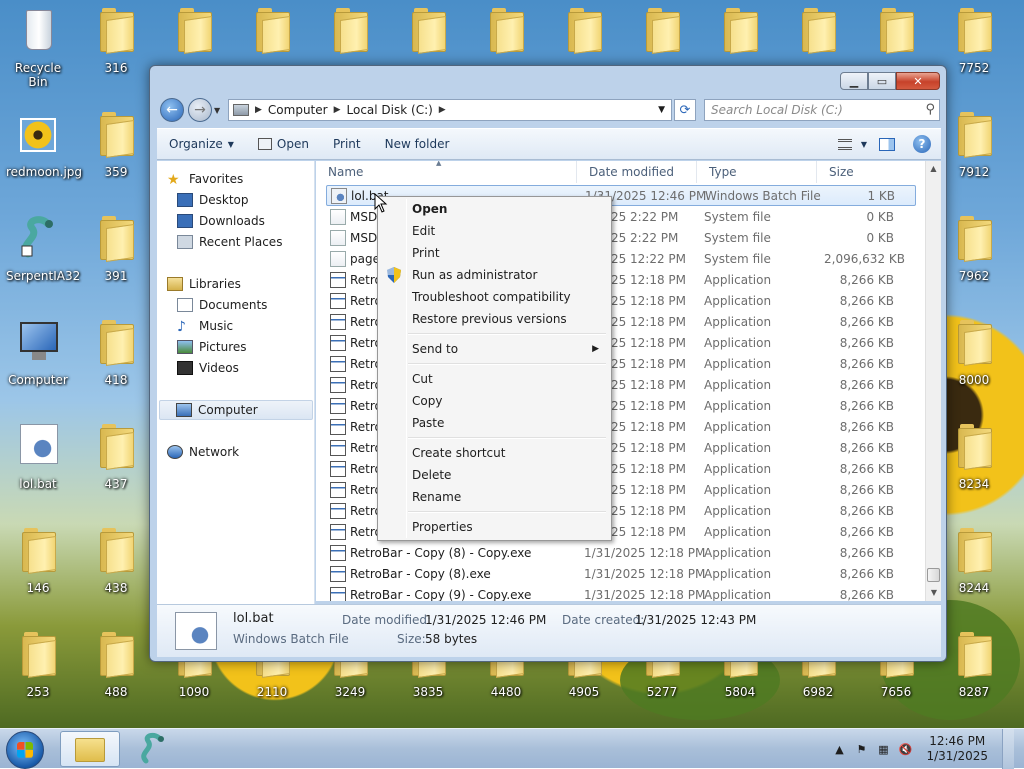 Image resolution: width=1024 pixels, height=769 pixels. I want to click on recent-pages-icon: ▼, so click(217, 110).